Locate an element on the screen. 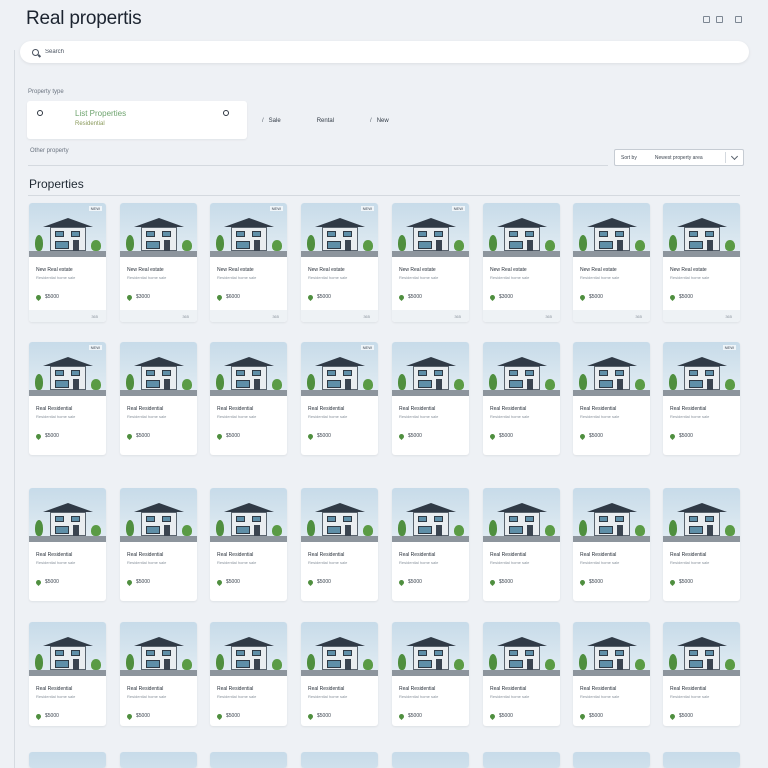 Image resolution: width=768 pixels, height=768 pixels. app-header: Real propertis is located at coordinates (384, 20).